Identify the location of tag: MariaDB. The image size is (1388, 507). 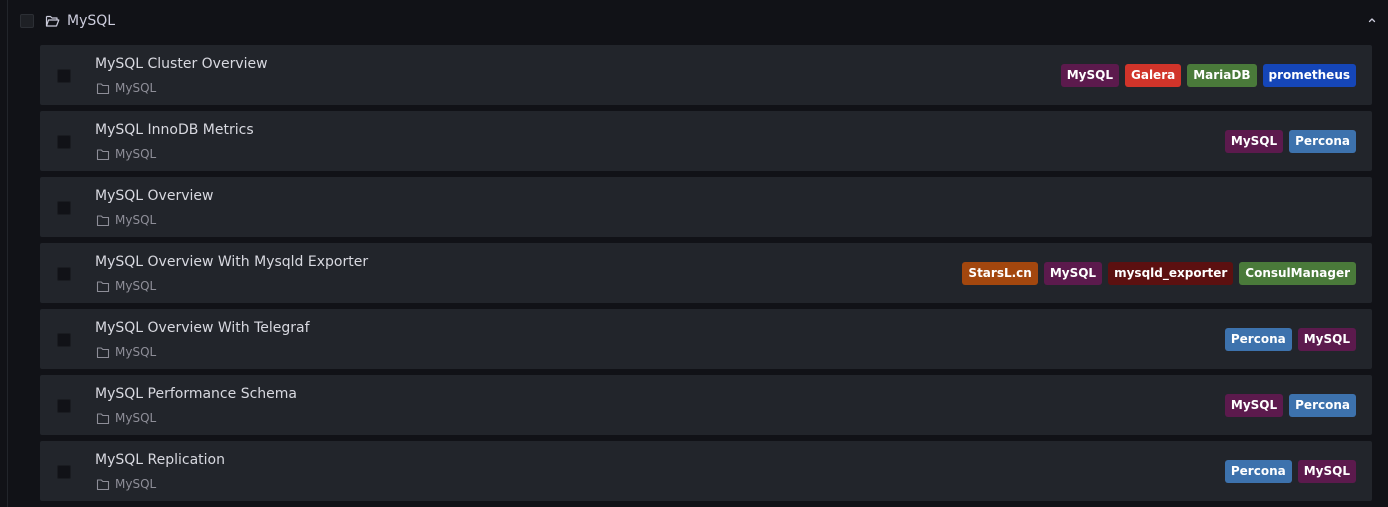
(1222, 75).